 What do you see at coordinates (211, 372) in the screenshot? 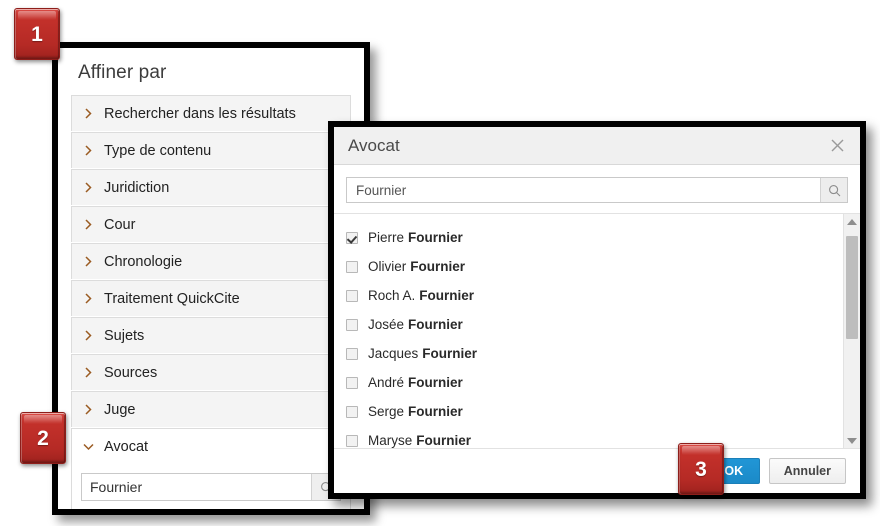
I see `facet-row-7: Sources` at bounding box center [211, 372].